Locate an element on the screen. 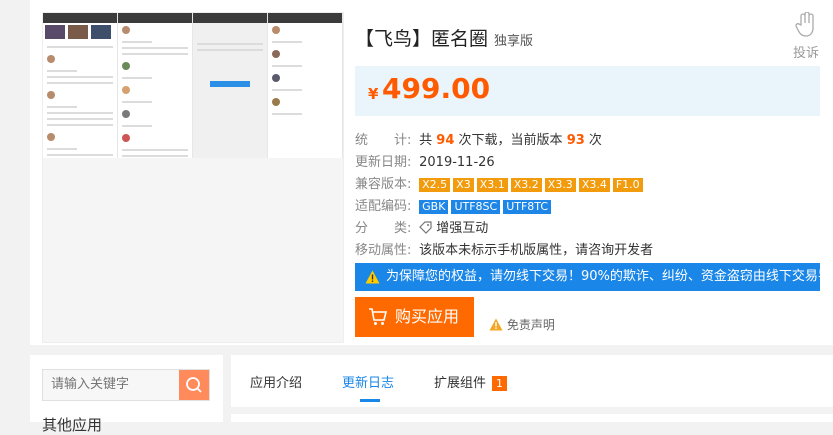 This screenshot has height=435, width=833. warning-banner: 为保障您的权益，请勿线下交易！90%的欺诈、纠纷、资金盗窃由线下交易导致 is located at coordinates (587, 277).